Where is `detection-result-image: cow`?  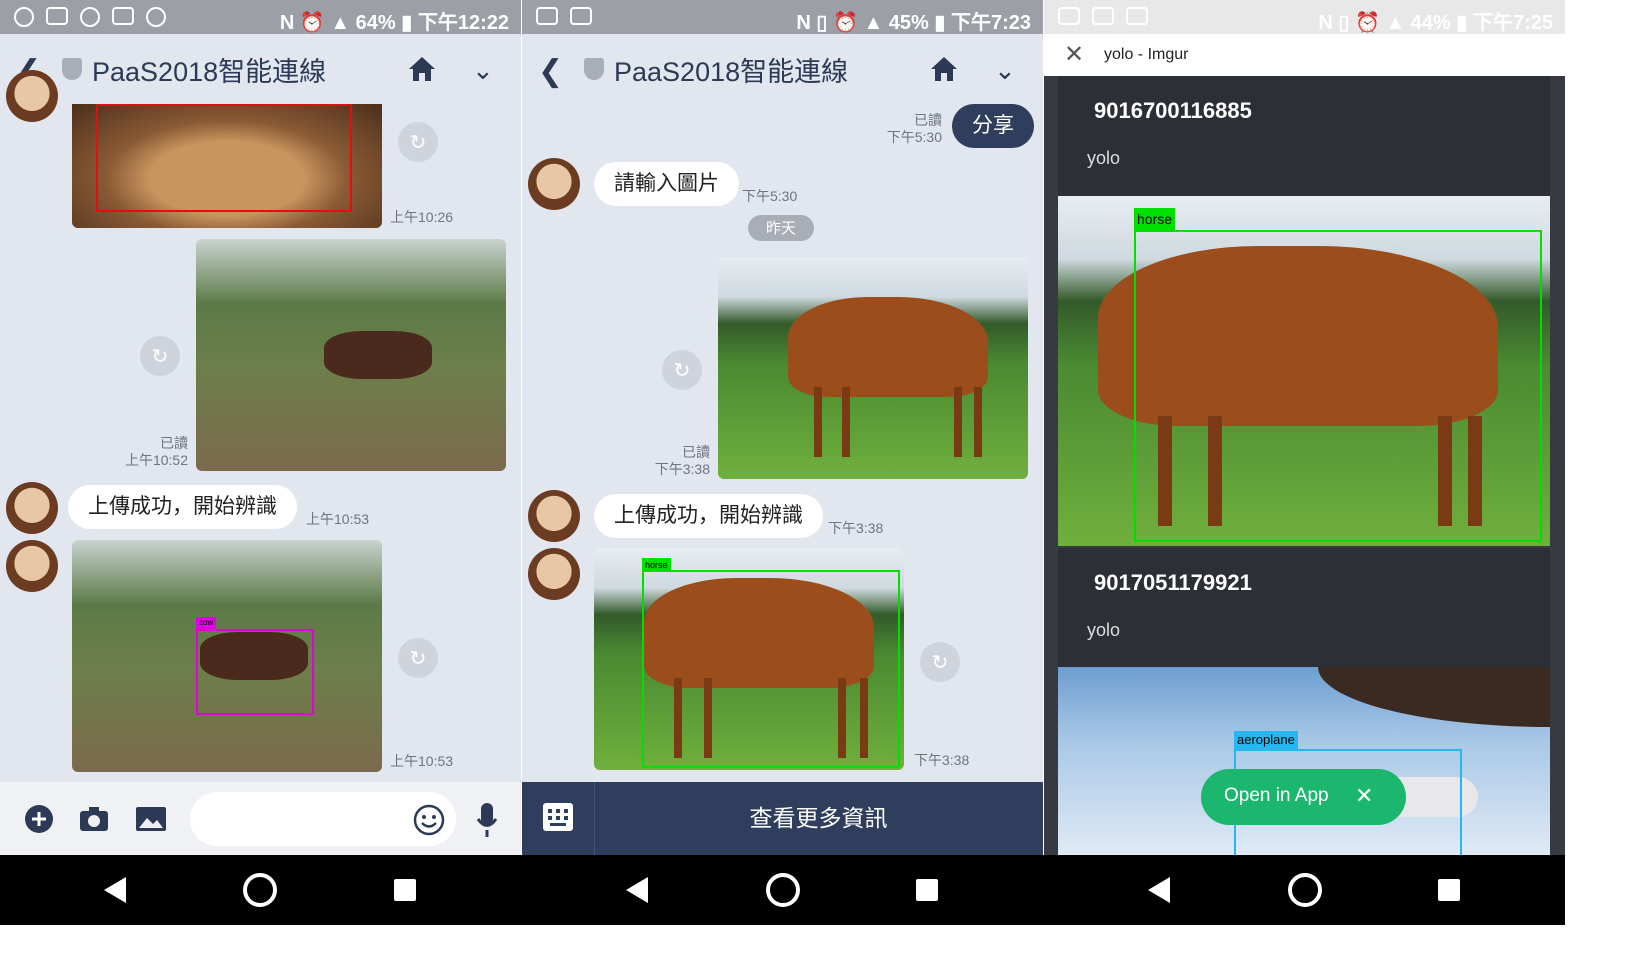 detection-result-image: cow is located at coordinates (227, 656).